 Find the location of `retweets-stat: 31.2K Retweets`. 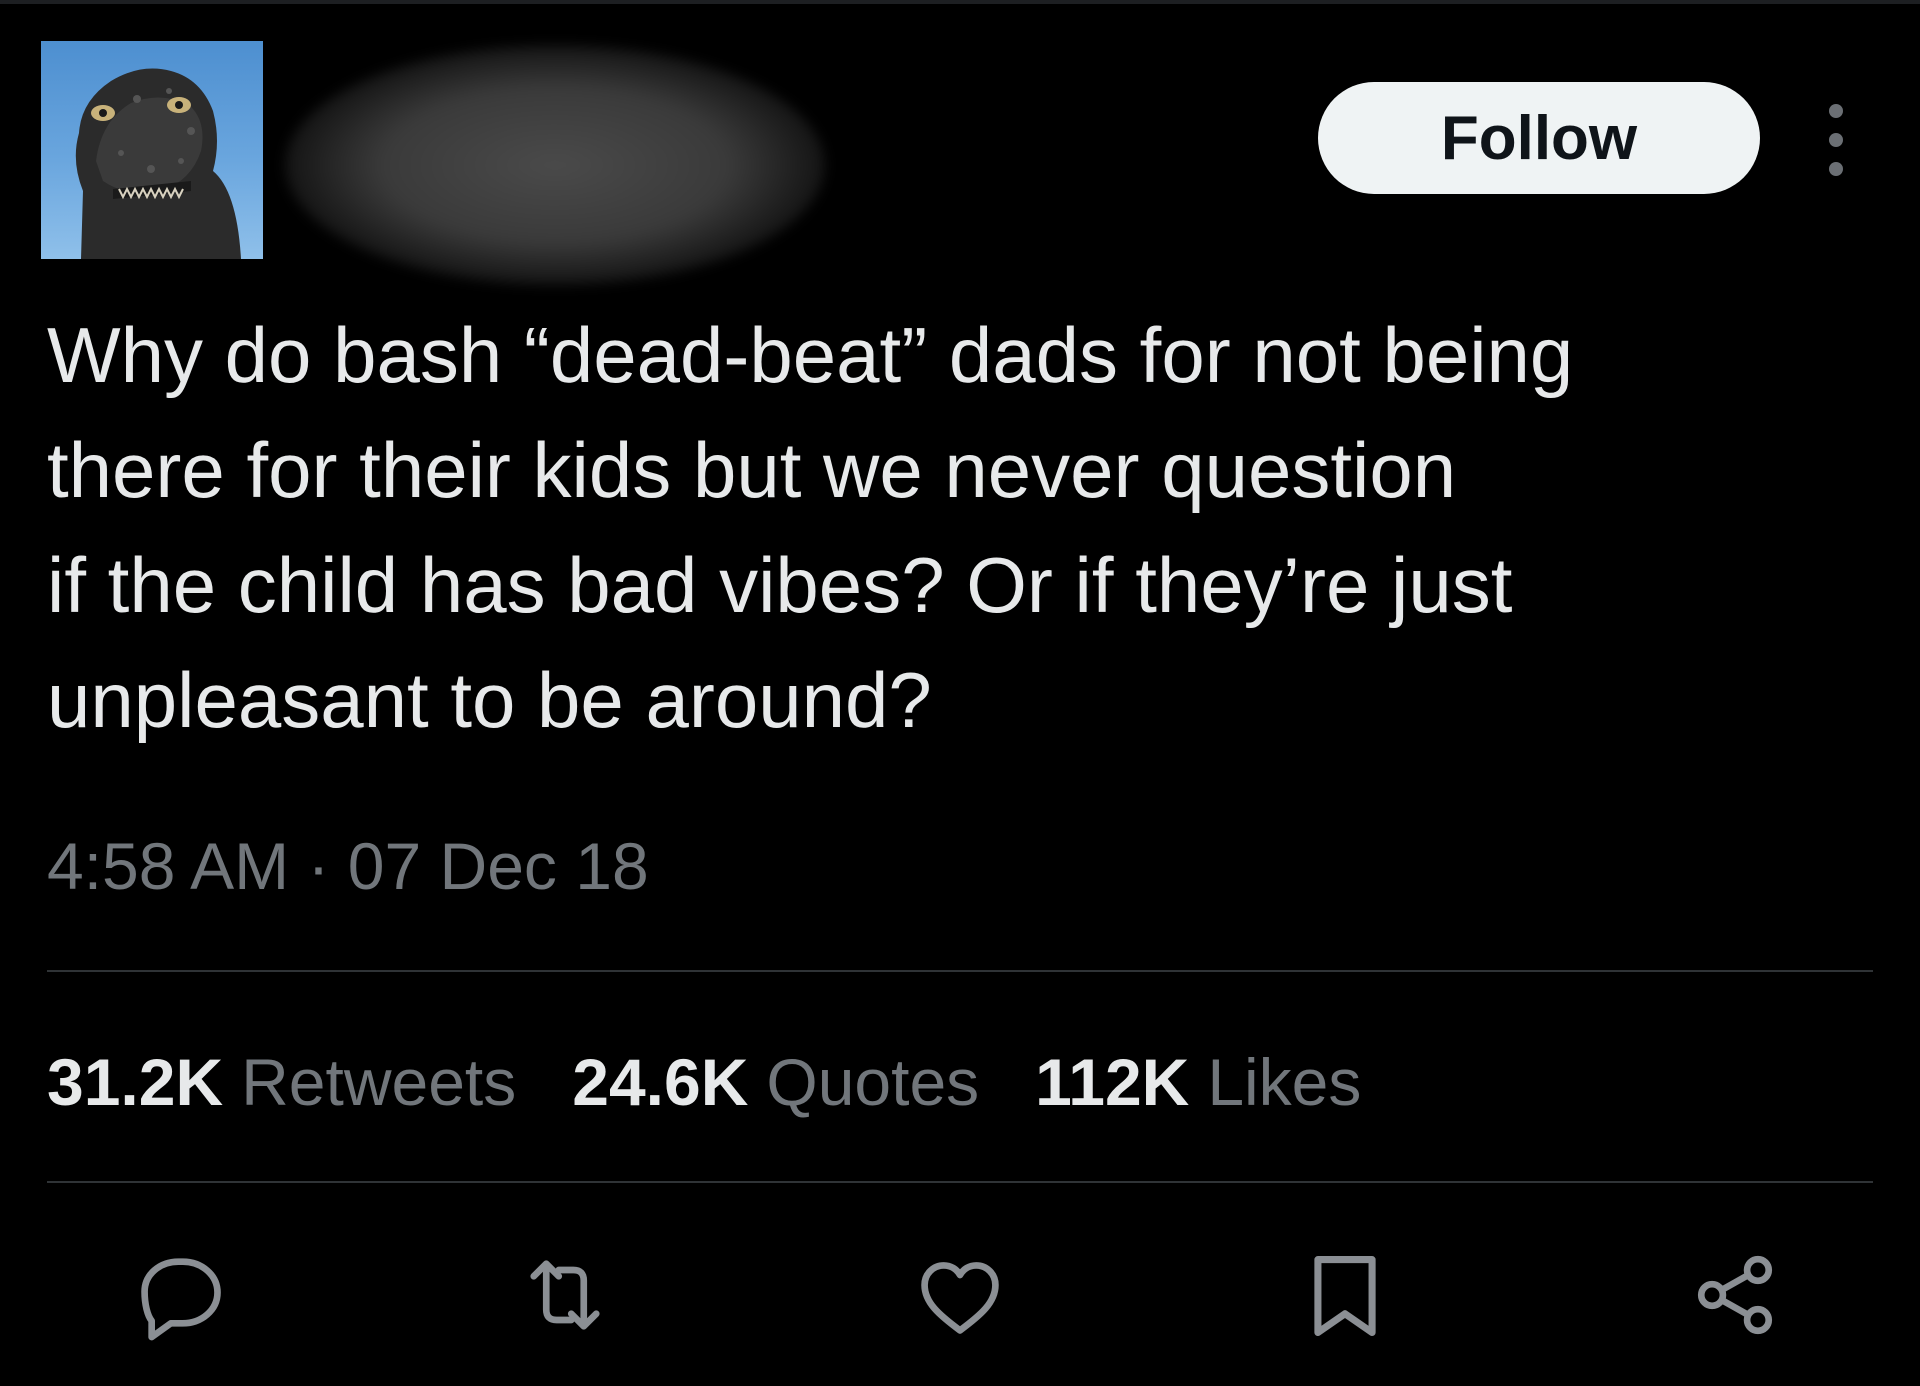

retweets-stat: 31.2K Retweets is located at coordinates (281, 1082).